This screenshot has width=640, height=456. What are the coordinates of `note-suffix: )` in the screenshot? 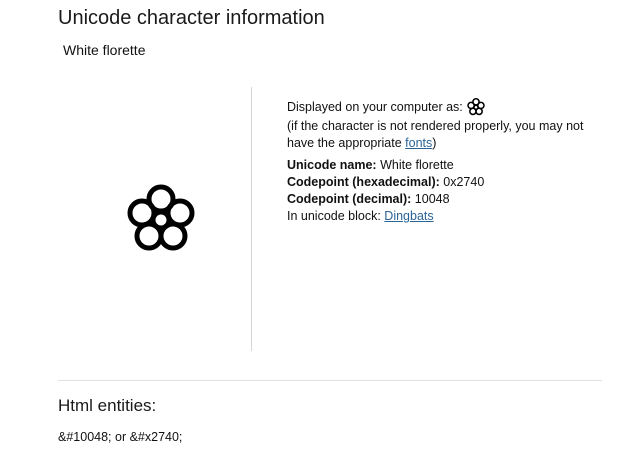 It's located at (434, 143).